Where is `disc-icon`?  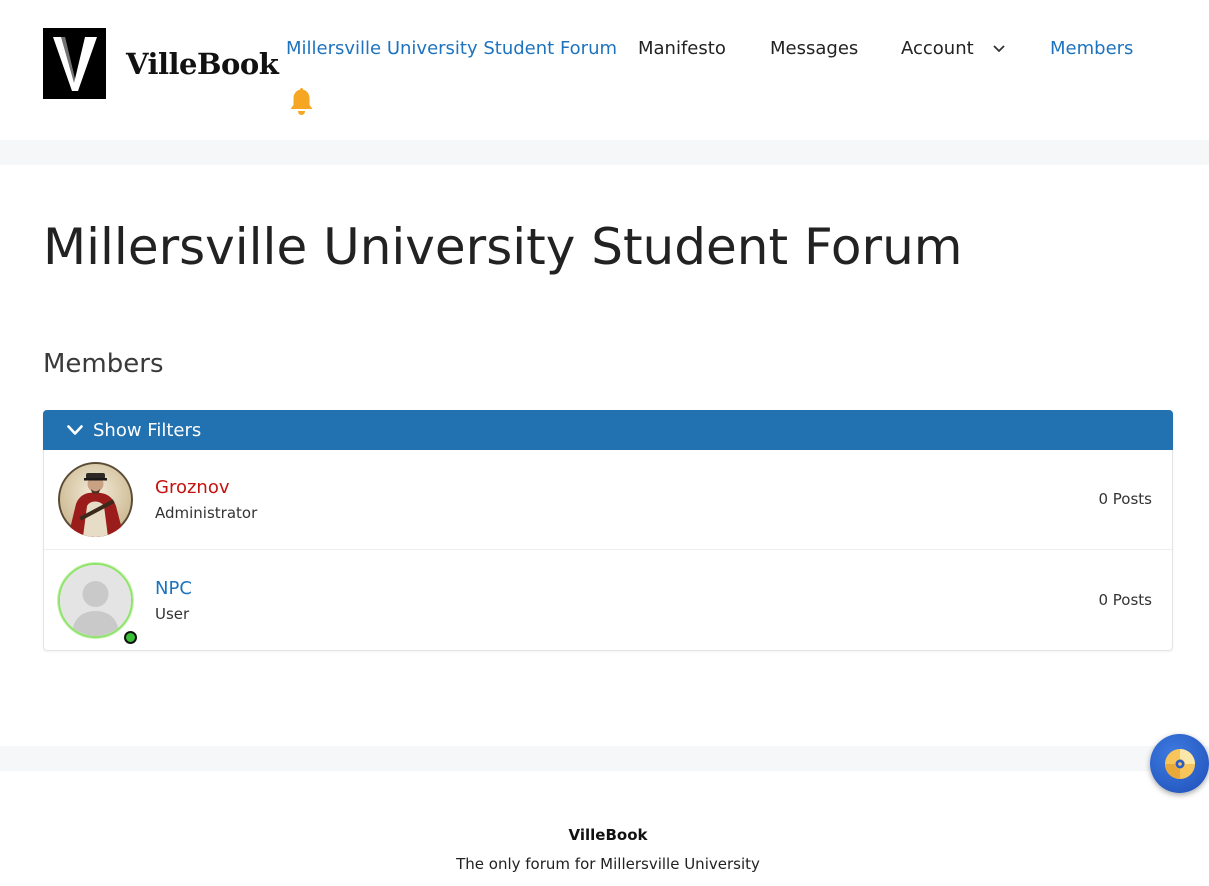 disc-icon is located at coordinates (1179, 763).